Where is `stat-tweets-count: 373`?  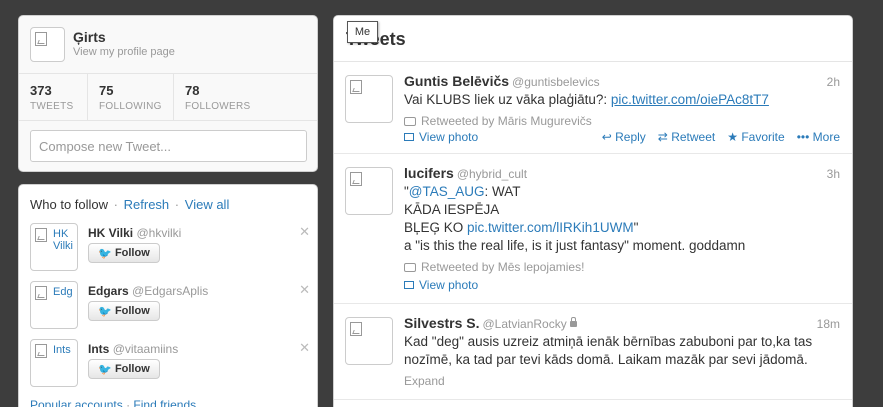 stat-tweets-count: 373 is located at coordinates (41, 90).